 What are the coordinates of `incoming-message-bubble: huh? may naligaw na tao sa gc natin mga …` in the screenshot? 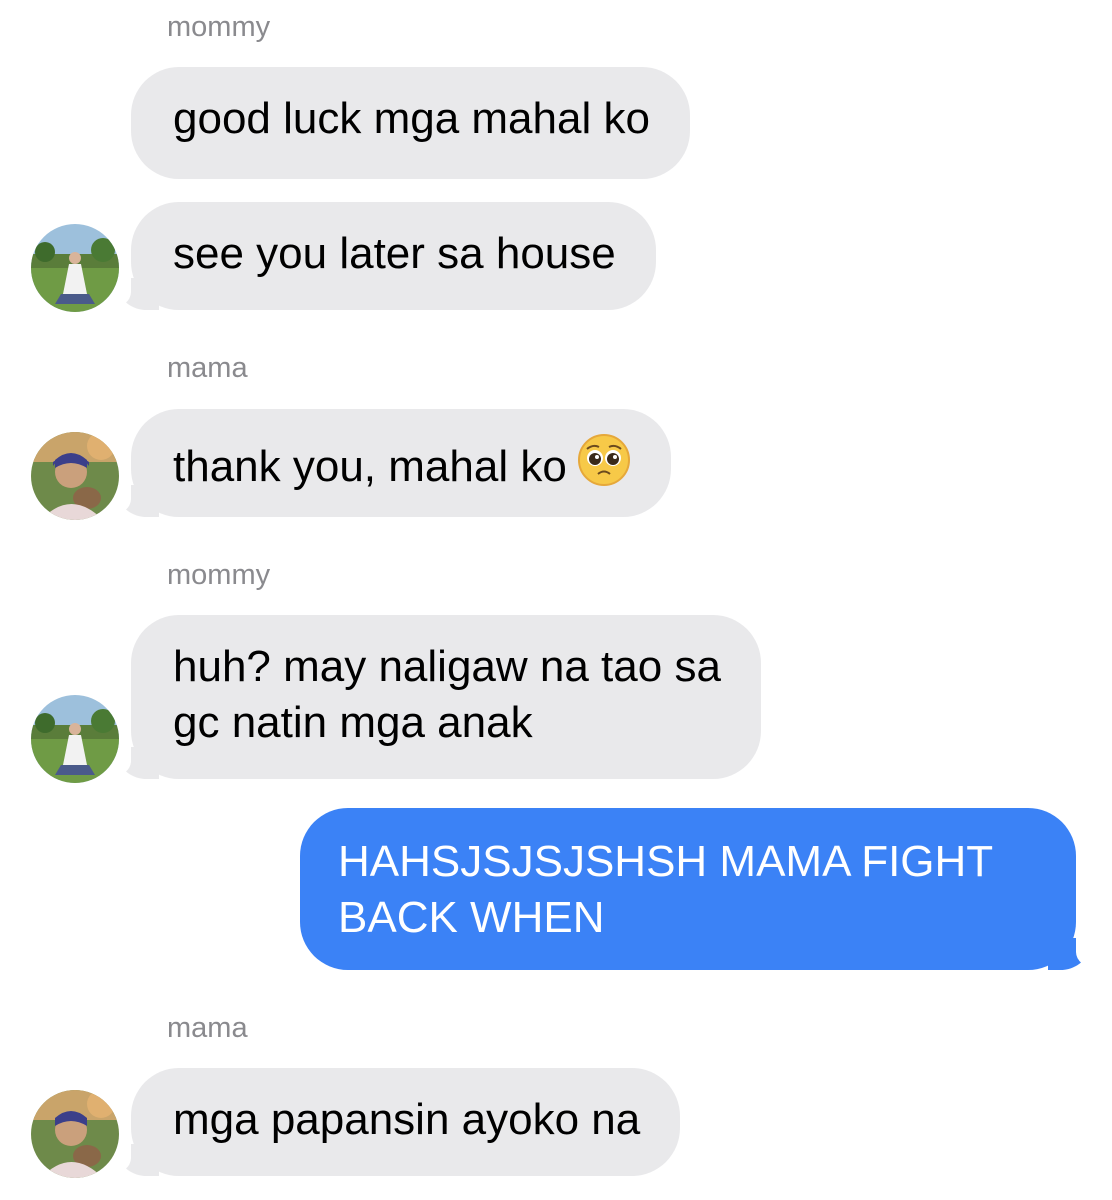 It's located at (440, 697).